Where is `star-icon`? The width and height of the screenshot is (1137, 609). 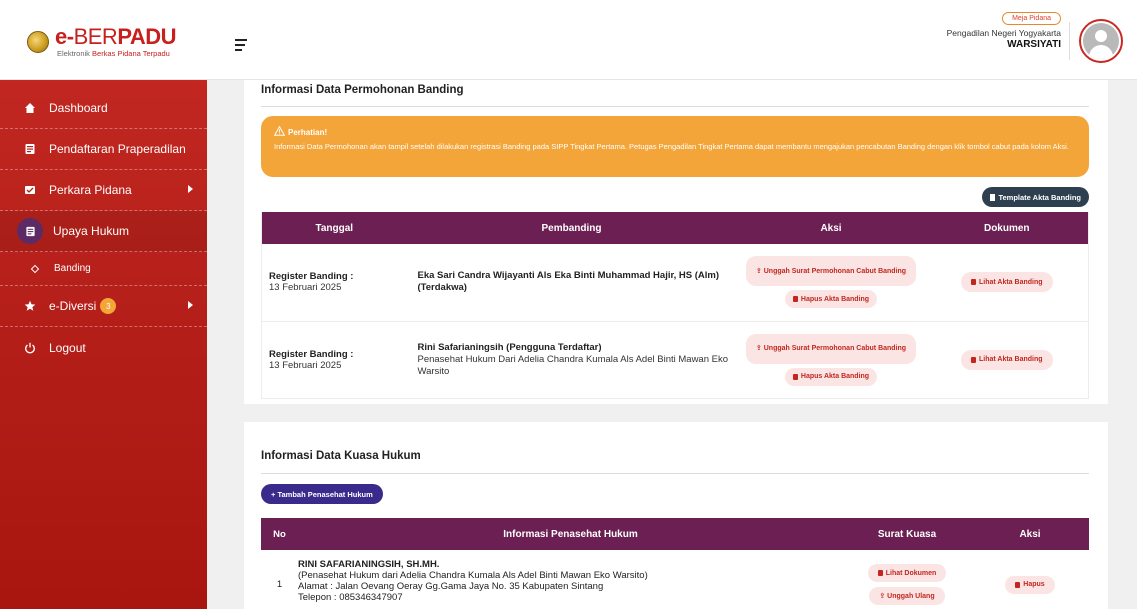 star-icon is located at coordinates (30, 306).